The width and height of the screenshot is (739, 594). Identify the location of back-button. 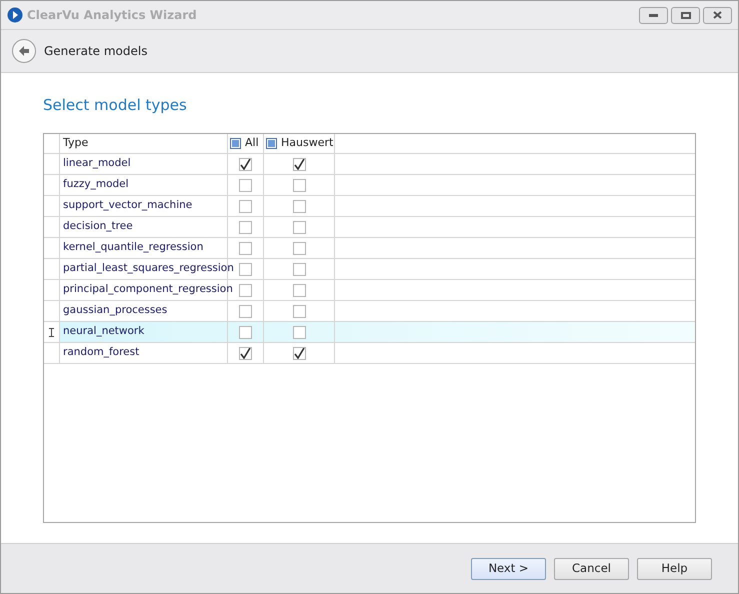
(24, 51).